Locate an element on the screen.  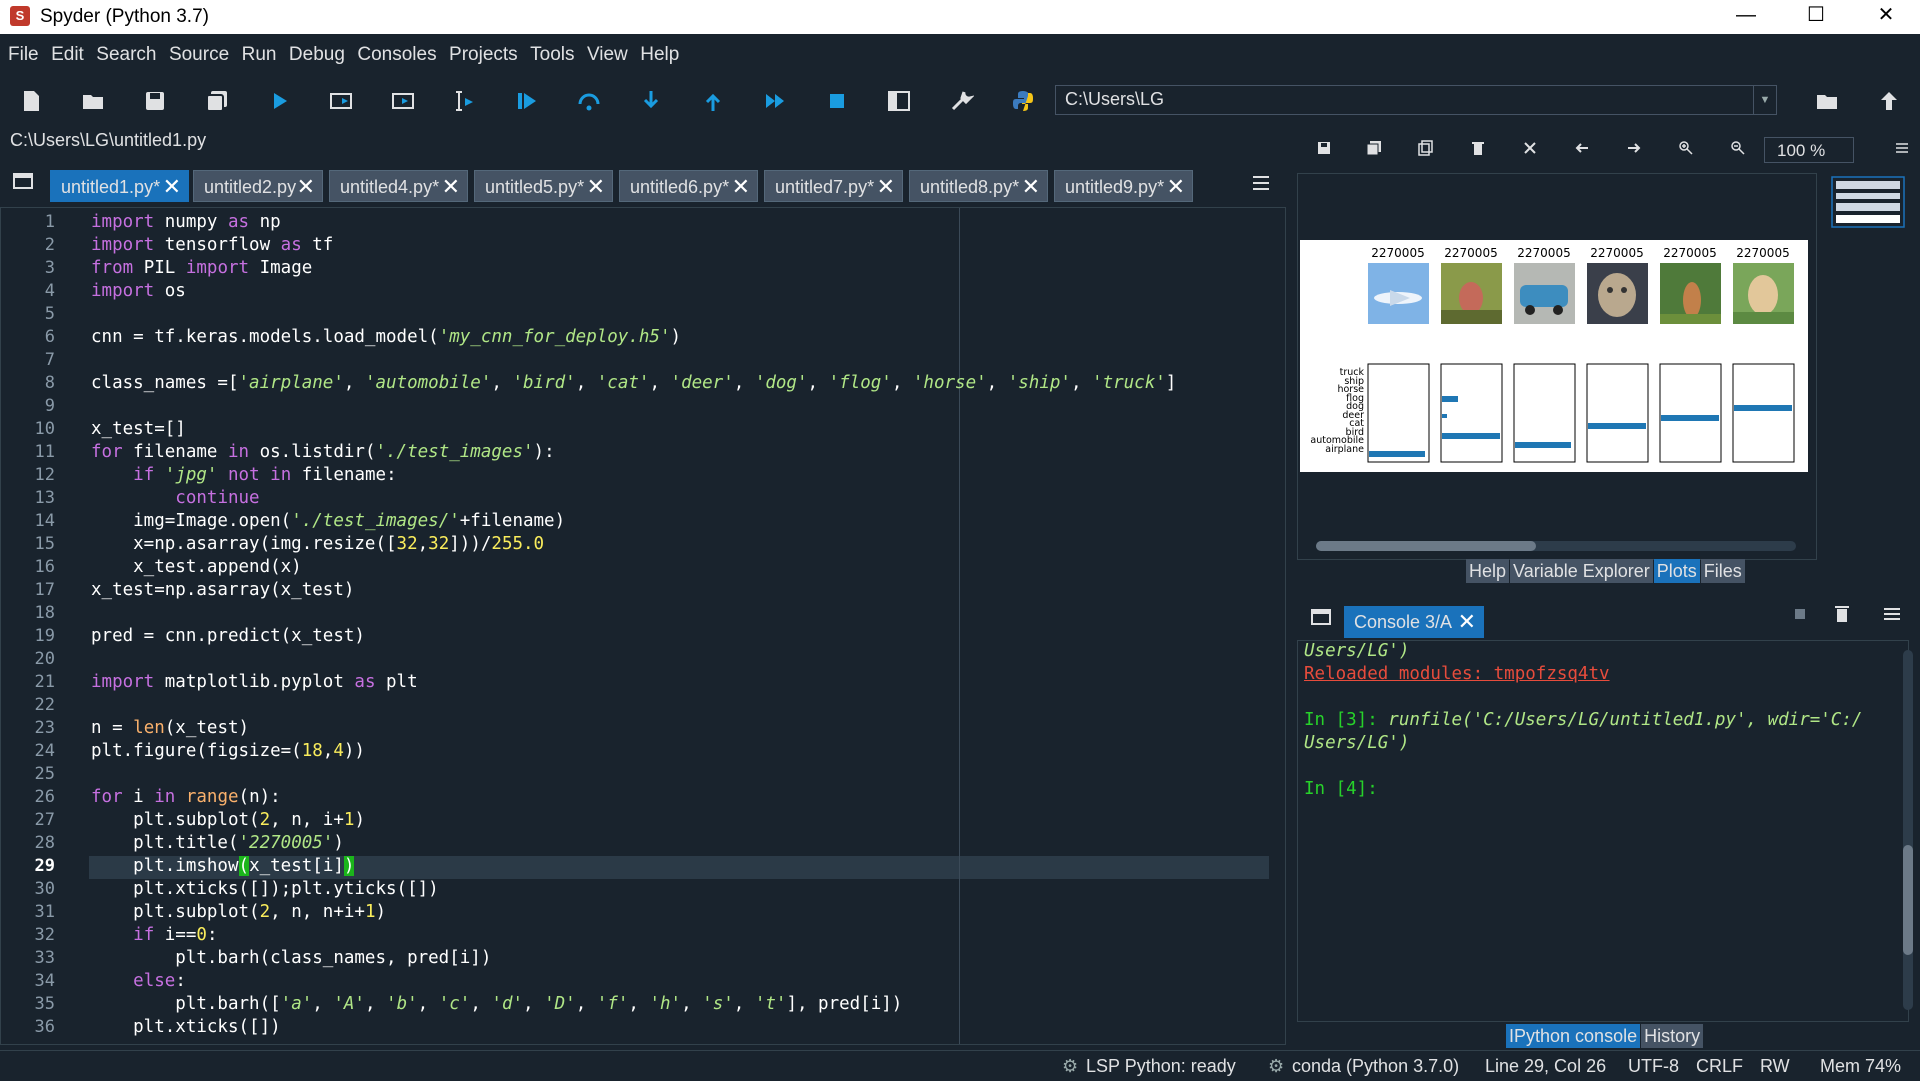
menu-help: Help is located at coordinates (659, 55).